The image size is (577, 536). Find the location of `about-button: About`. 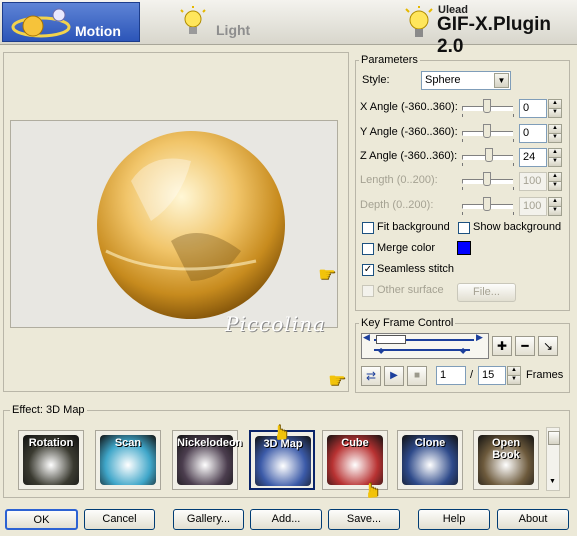

about-button: About is located at coordinates (533, 519).